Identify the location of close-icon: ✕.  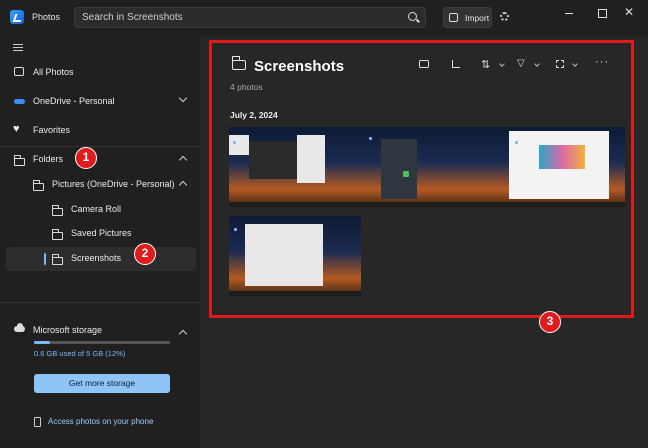
(629, 12).